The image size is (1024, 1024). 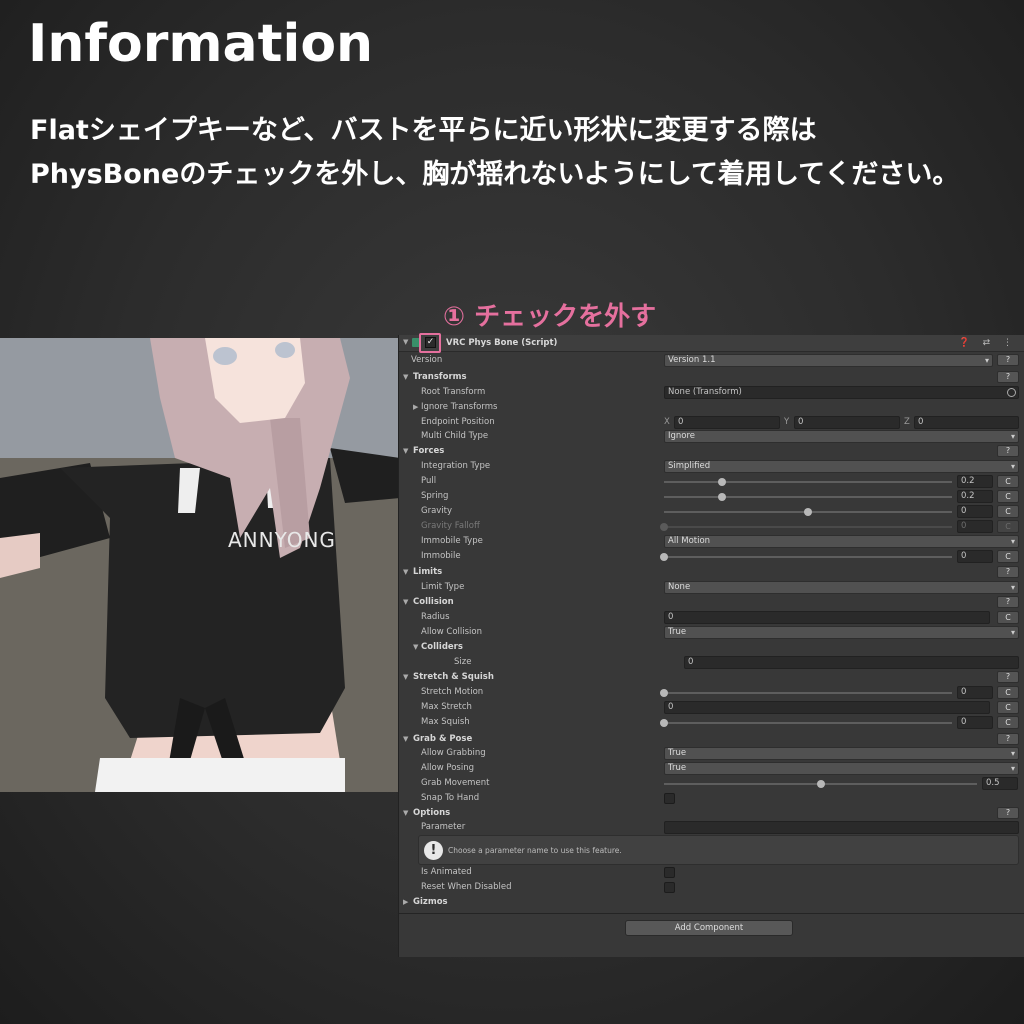 What do you see at coordinates (841, 768) in the screenshot?
I see `allow-posing-dropdown: True` at bounding box center [841, 768].